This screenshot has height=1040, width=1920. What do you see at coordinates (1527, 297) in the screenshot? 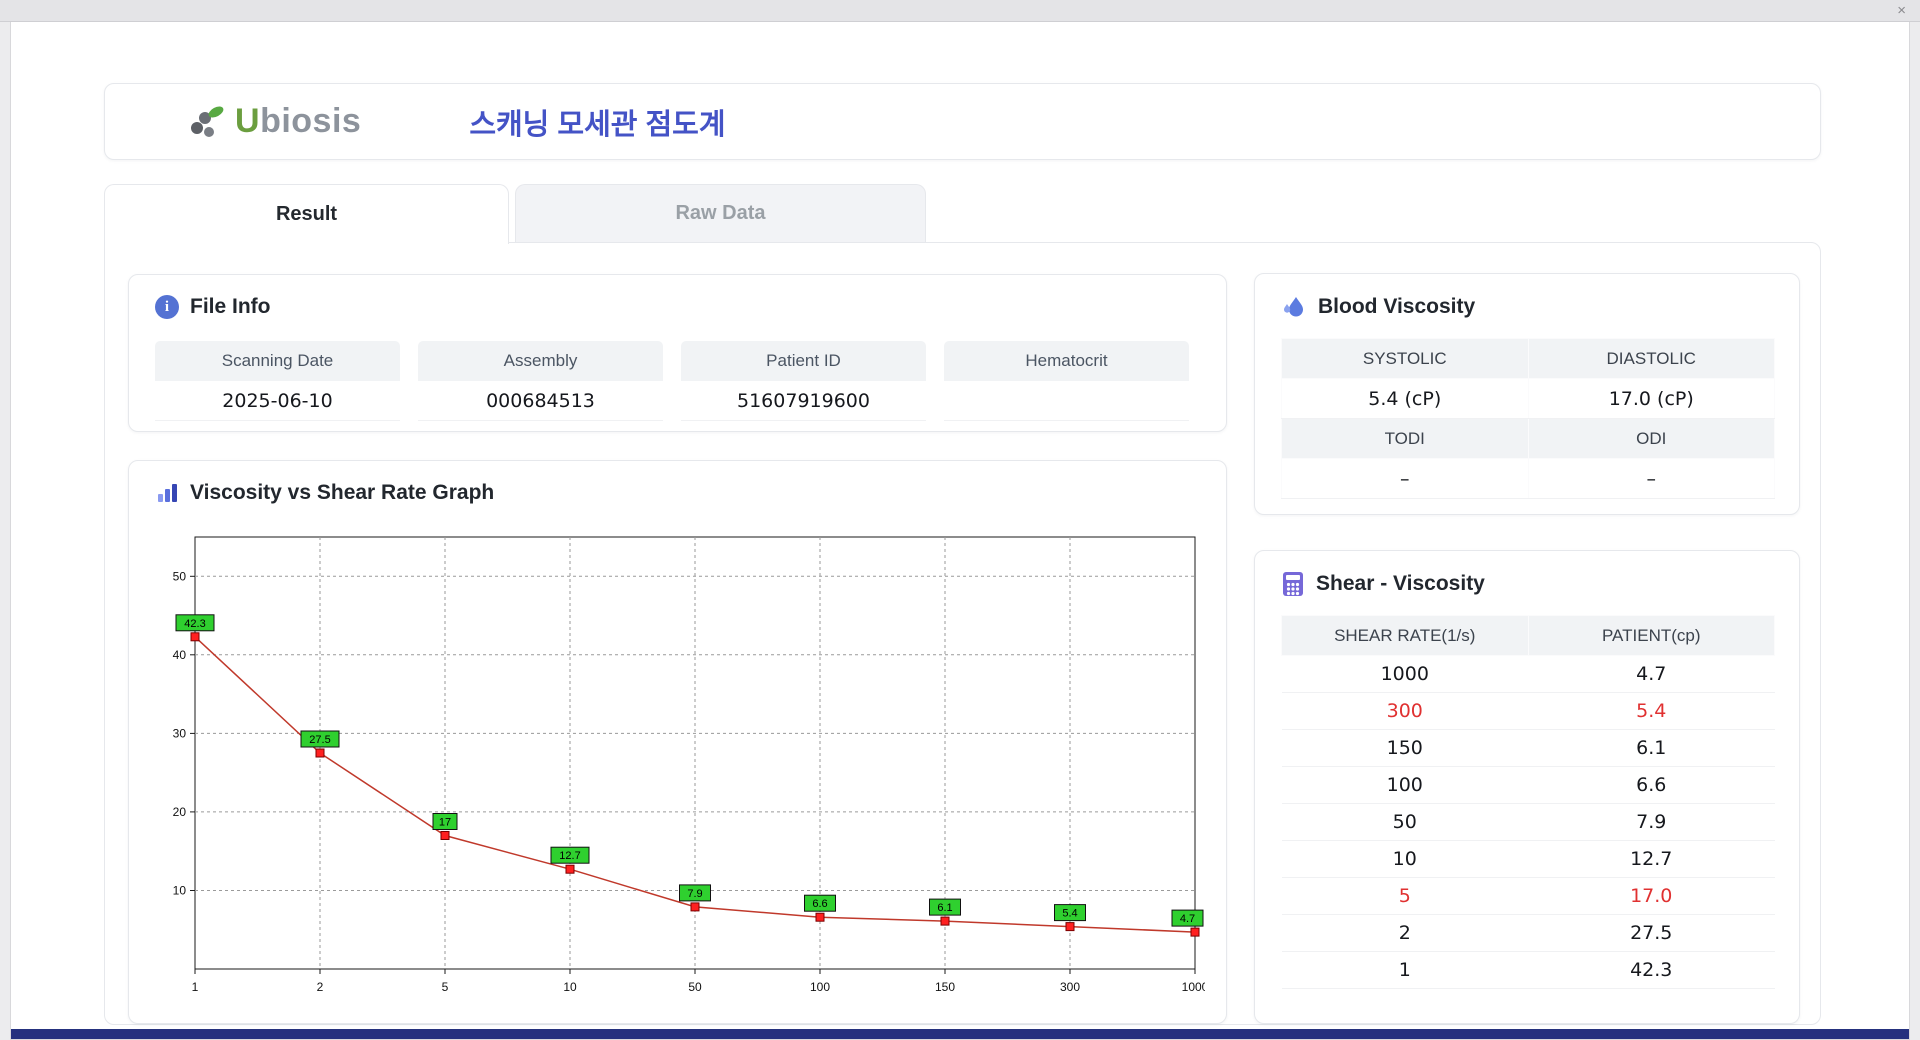
I see `blood-viscosity-header: Blood Viscosity` at bounding box center [1527, 297].